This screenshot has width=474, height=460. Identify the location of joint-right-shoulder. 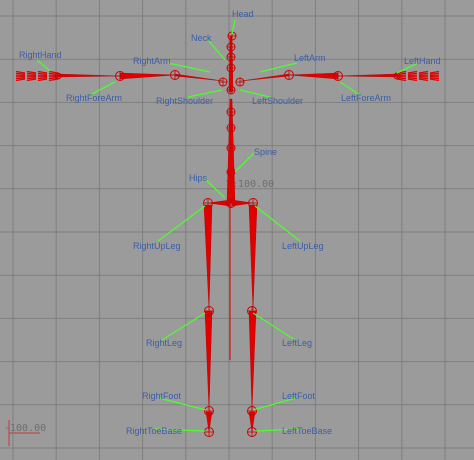
(223, 82).